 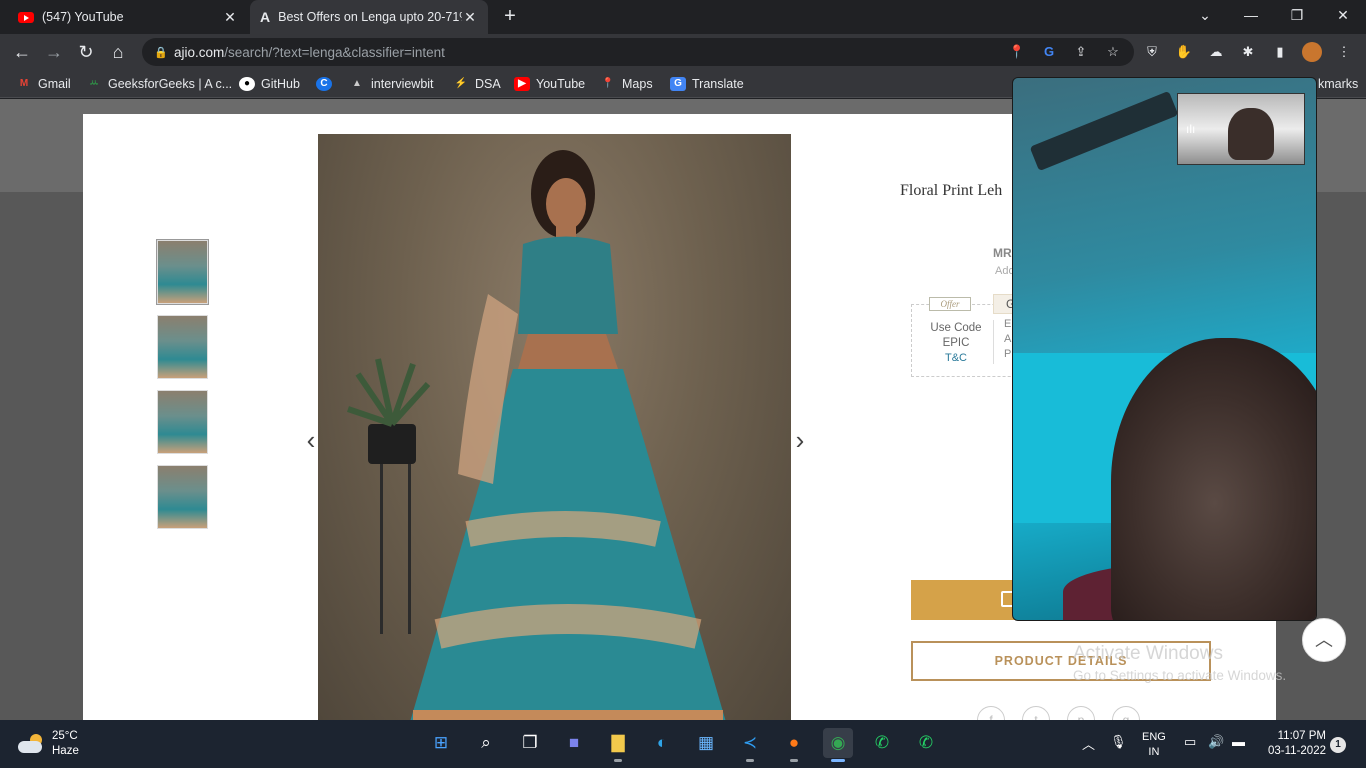 I want to click on tab-search-icon: ⌄, so click(x=1205, y=15).